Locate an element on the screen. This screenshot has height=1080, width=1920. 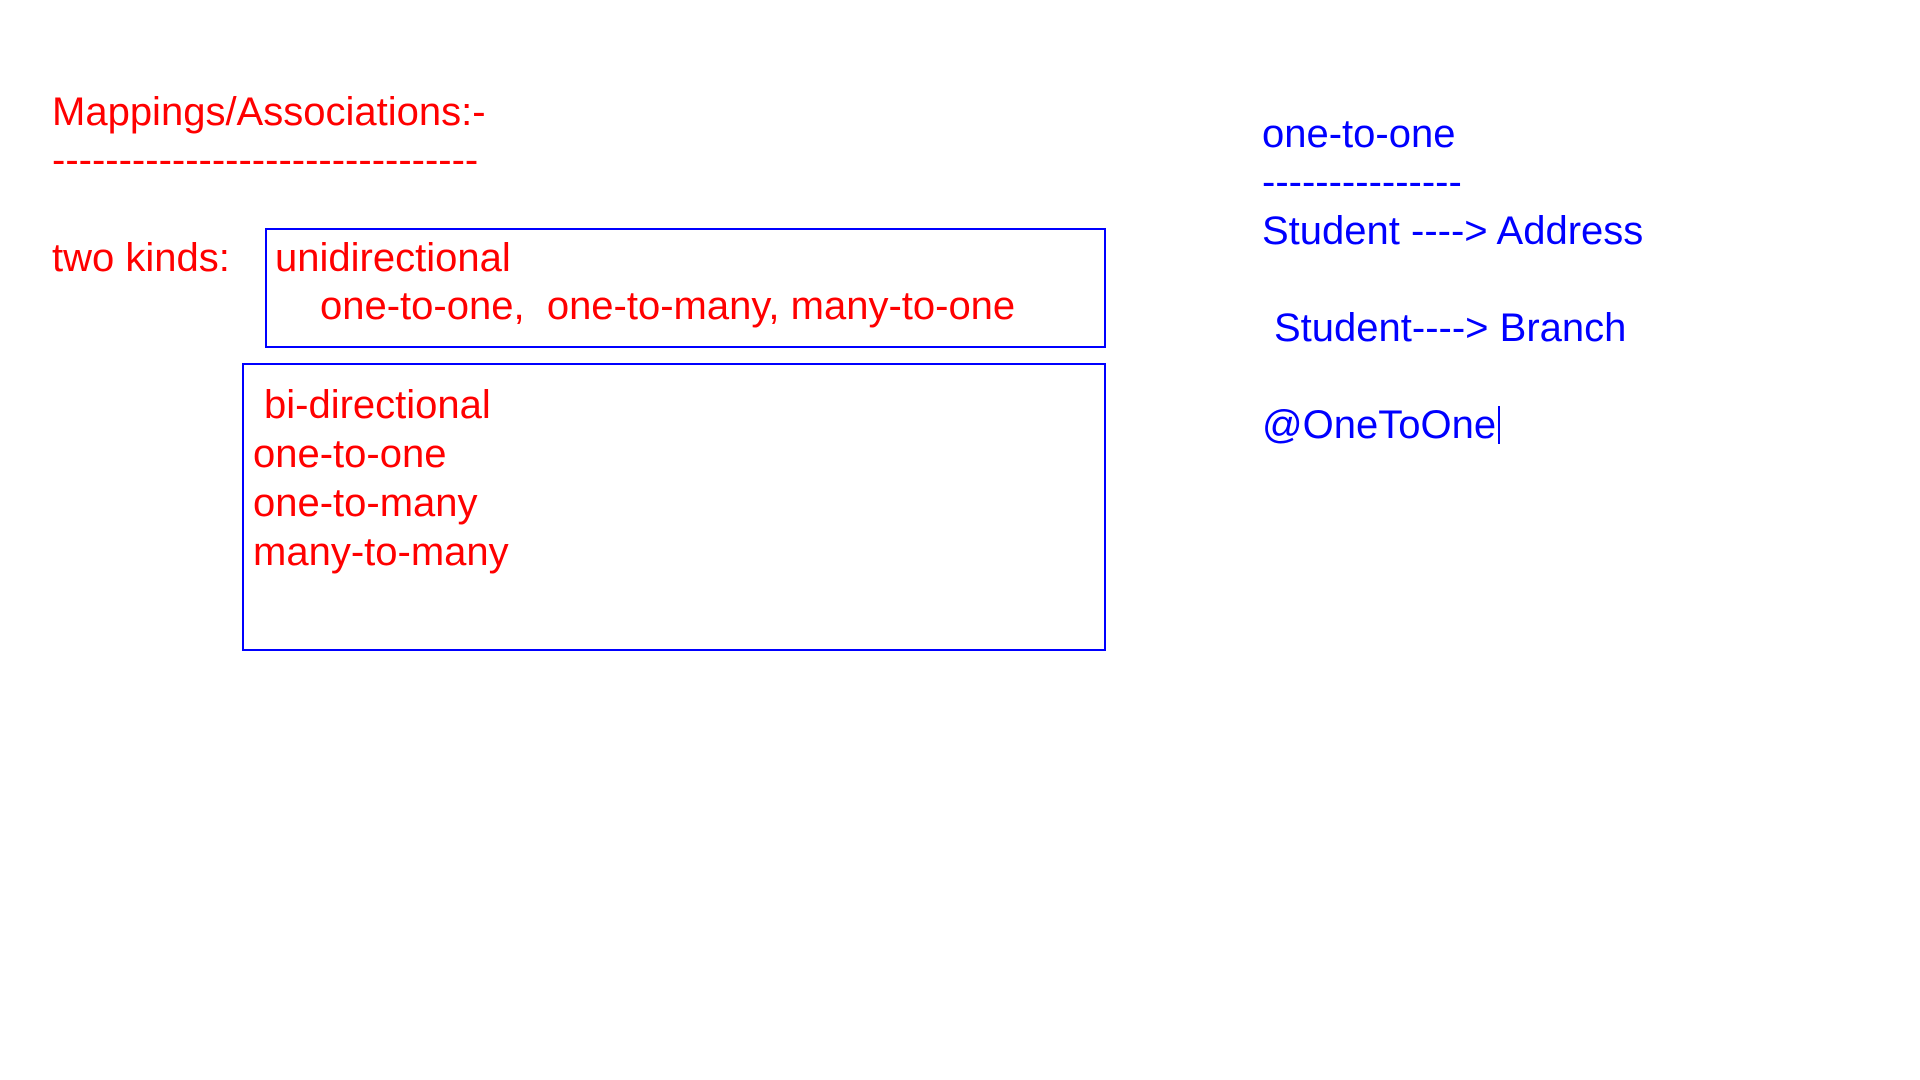
annotation-text: @OneToOne is located at coordinates (1381, 425).